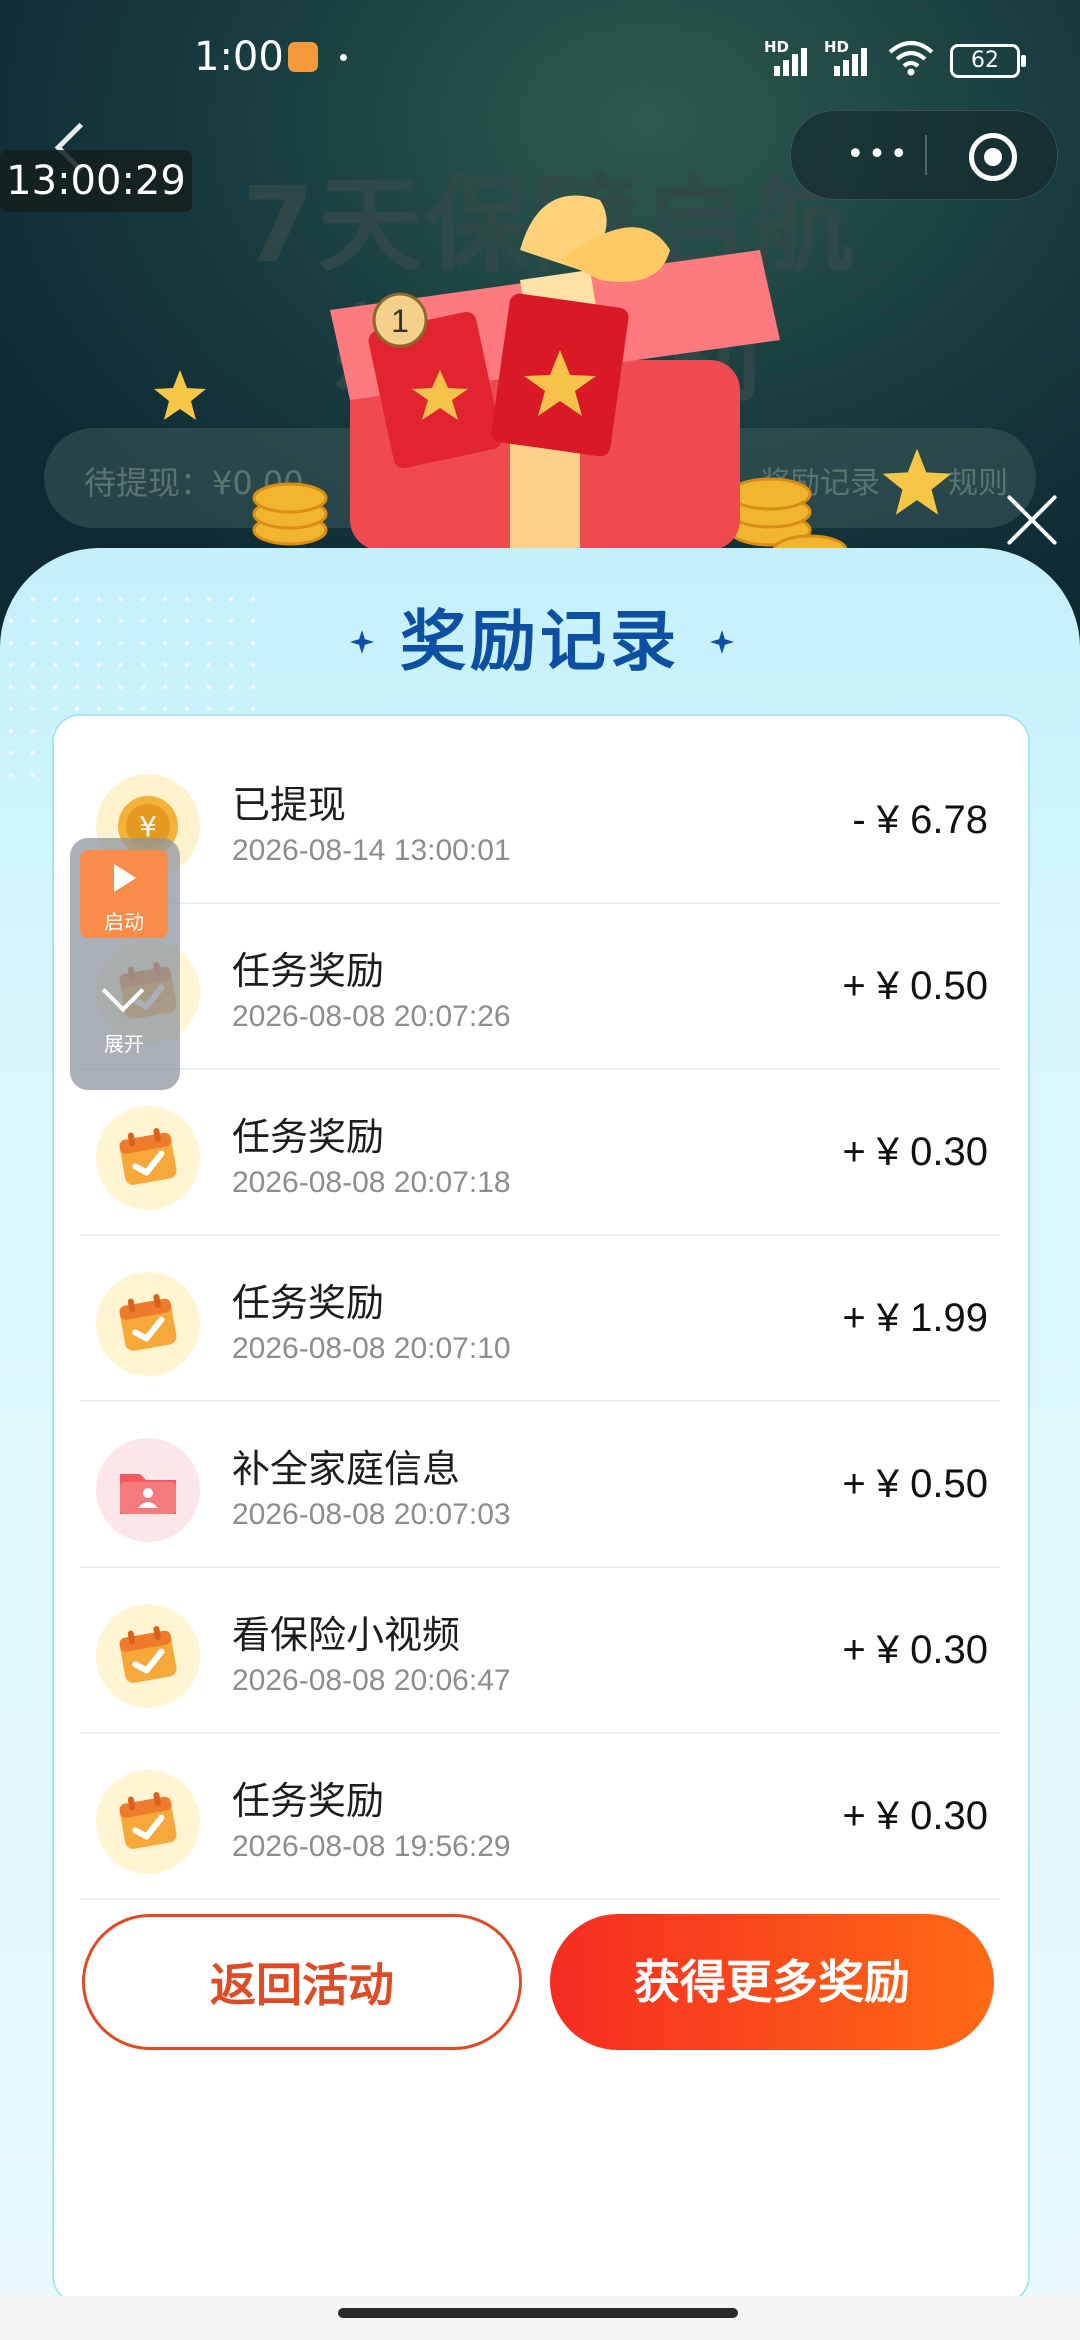  What do you see at coordinates (148, 1490) in the screenshot?
I see `folder-person-icon` at bounding box center [148, 1490].